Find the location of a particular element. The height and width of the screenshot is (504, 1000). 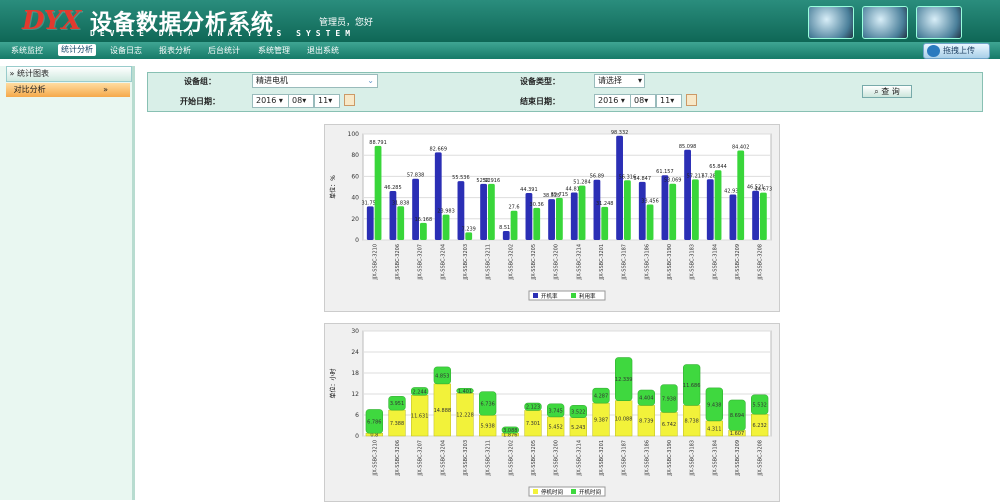

x-tick-label: JJX-SSBC-3204 is located at coordinates (443, 458).